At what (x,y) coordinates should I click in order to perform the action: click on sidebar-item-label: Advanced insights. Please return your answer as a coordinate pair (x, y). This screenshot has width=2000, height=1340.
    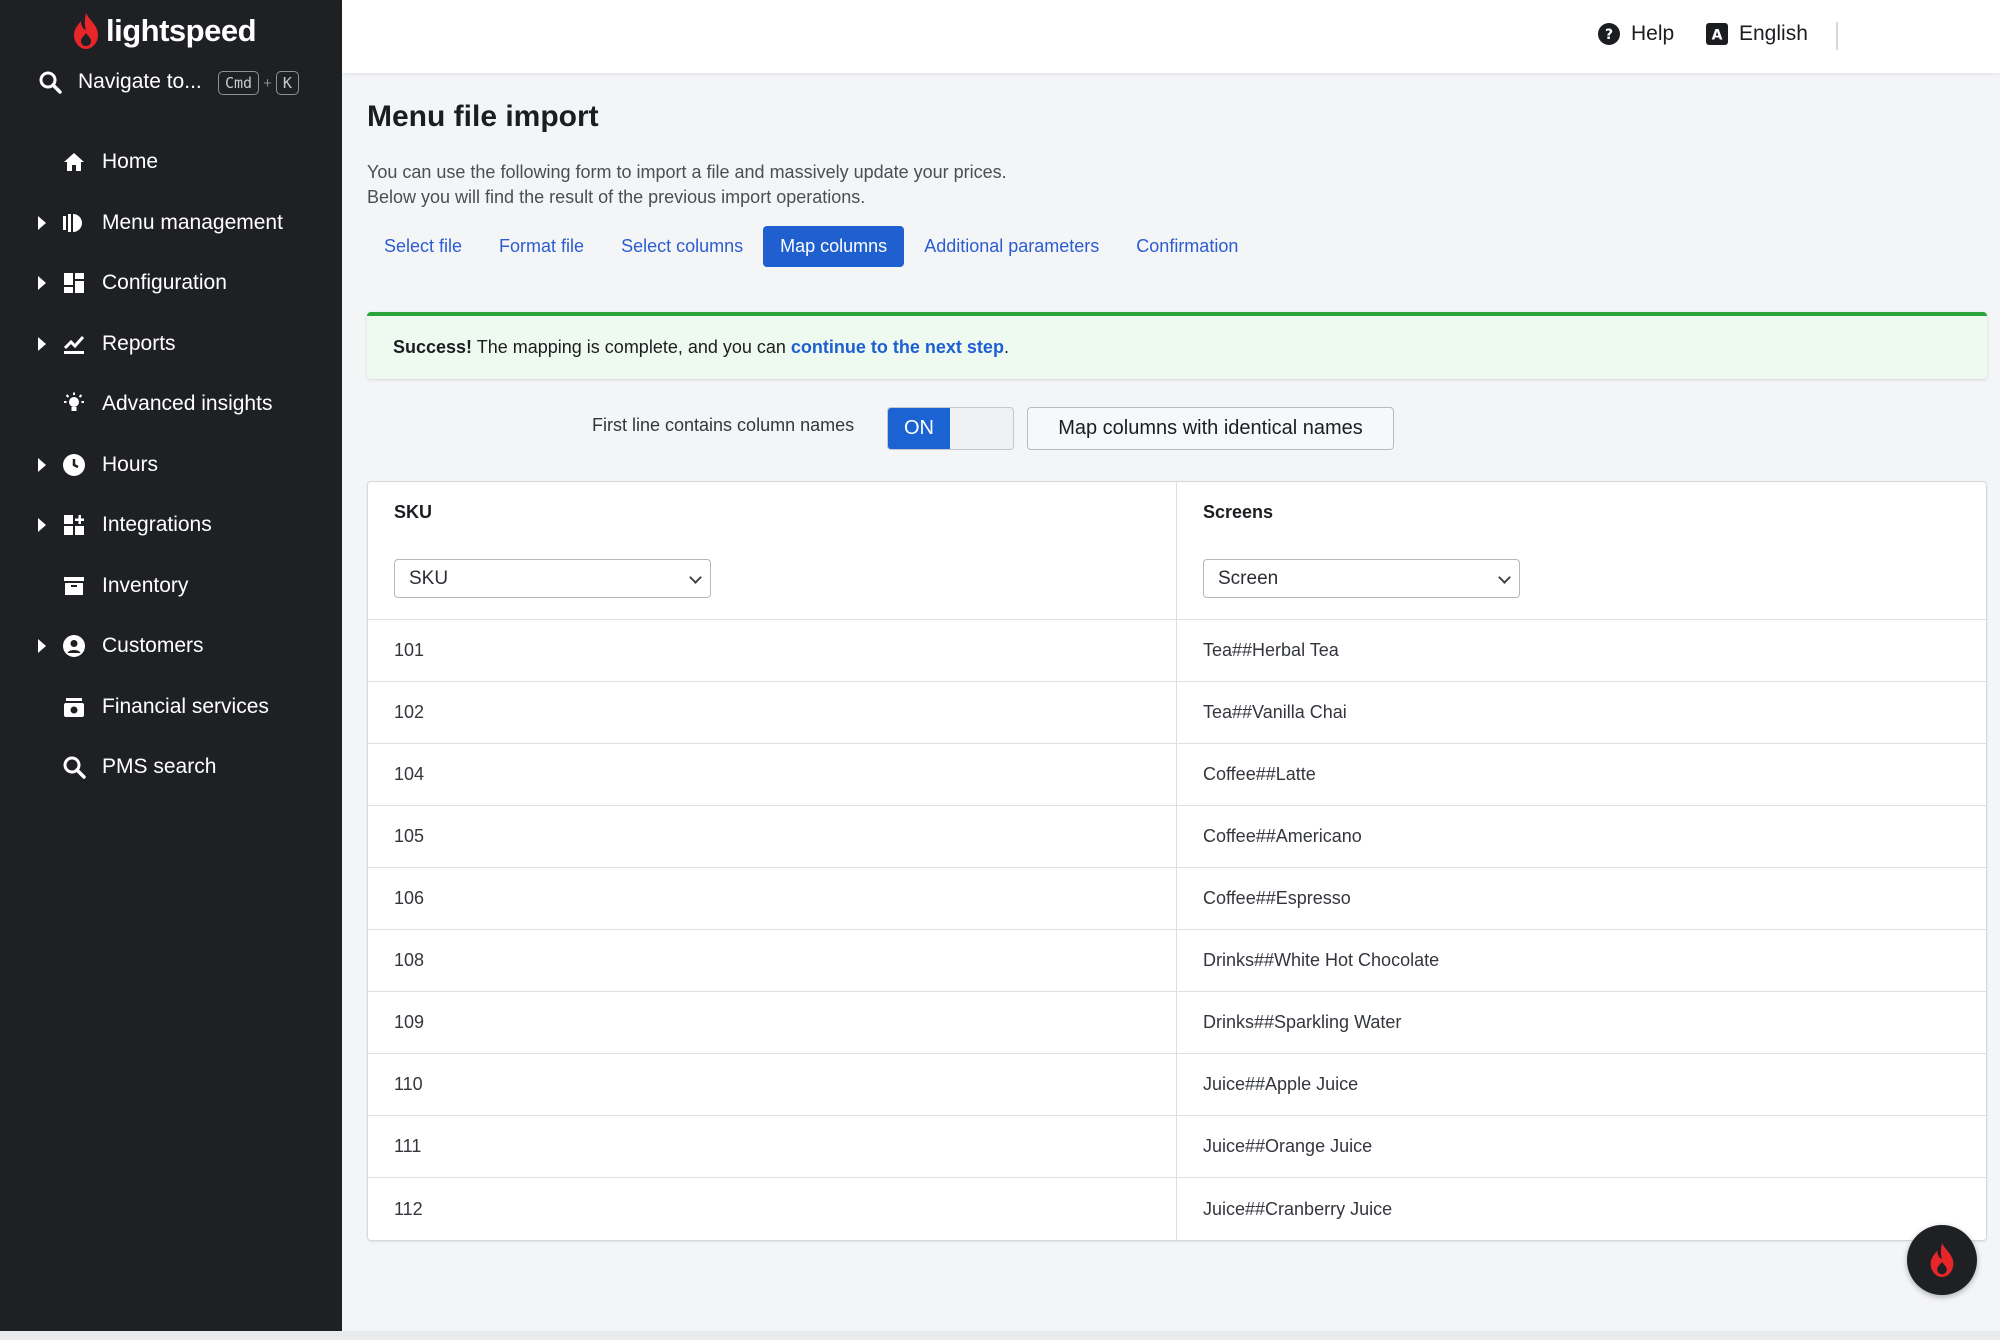
    Looking at the image, I should click on (187, 404).